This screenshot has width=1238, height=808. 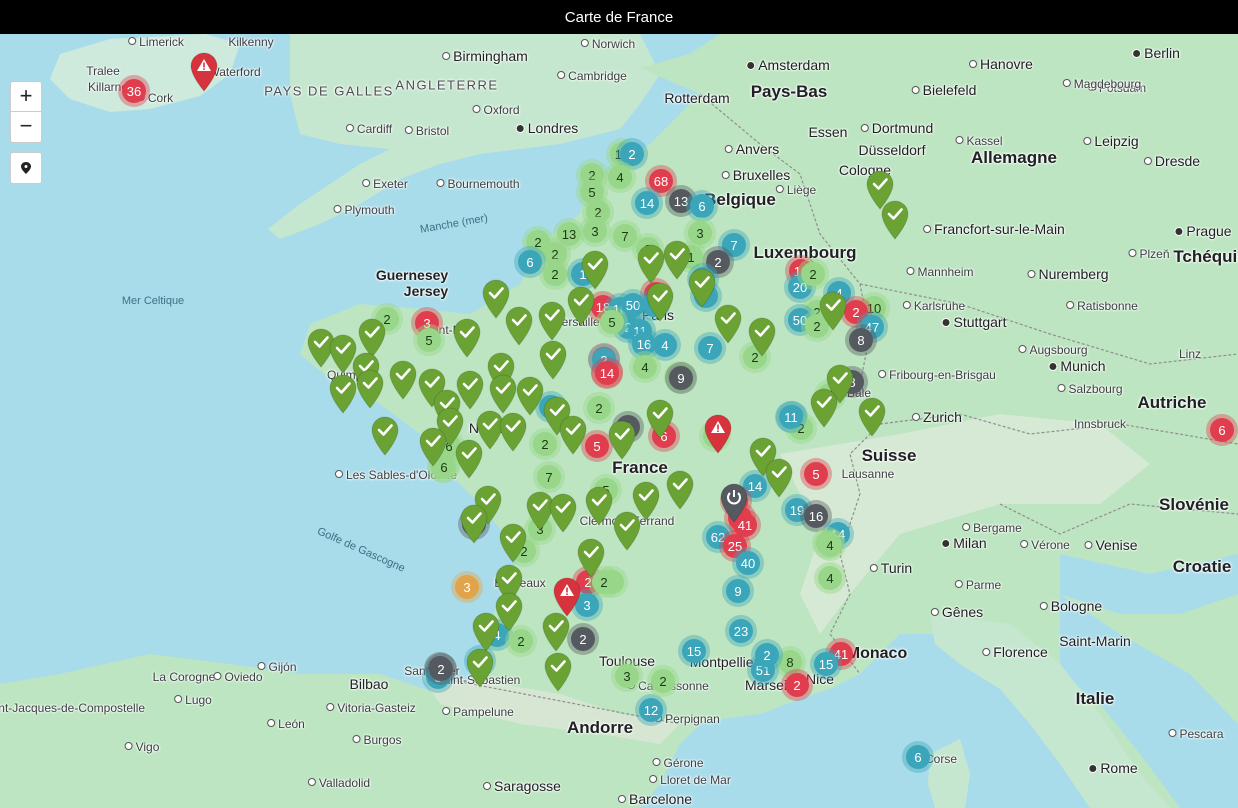 What do you see at coordinates (477, 184) in the screenshot?
I see `city-label: Bournemouth` at bounding box center [477, 184].